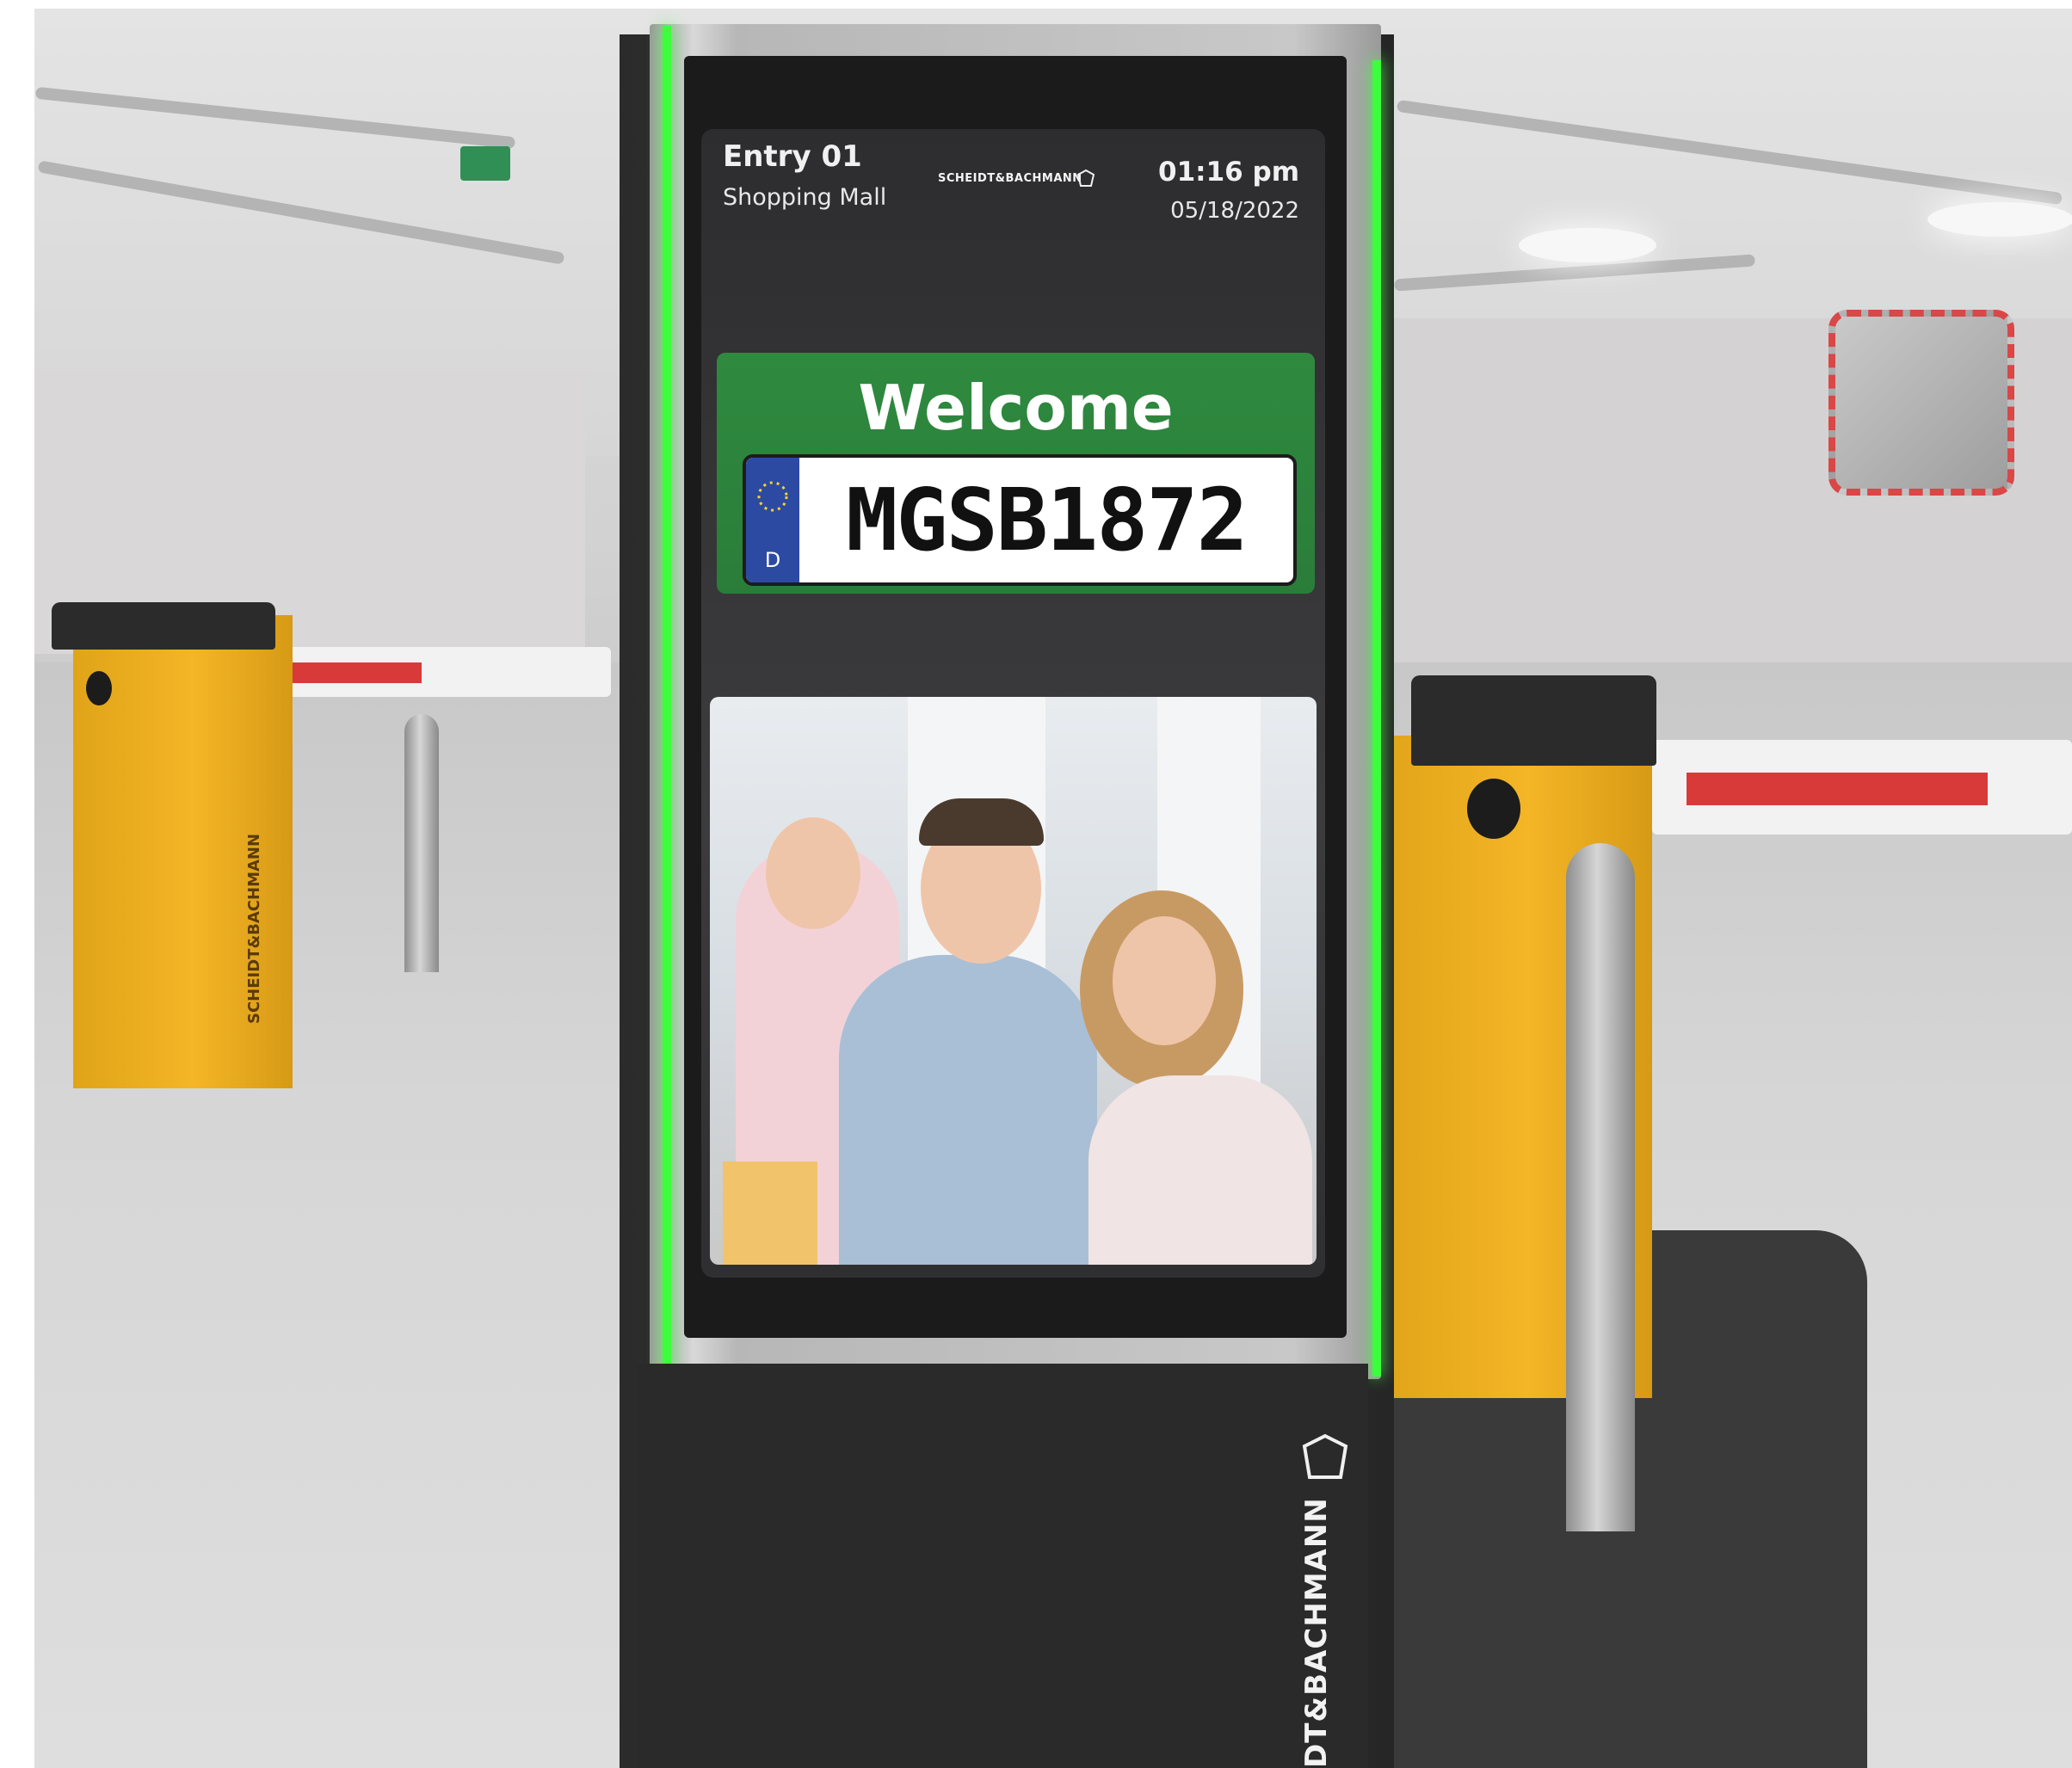 The width and height of the screenshot is (2072, 1768). Describe the element at coordinates (254, 929) in the screenshot. I see `left-barrier-brand: SCHEIDT&BACHMANN` at that location.